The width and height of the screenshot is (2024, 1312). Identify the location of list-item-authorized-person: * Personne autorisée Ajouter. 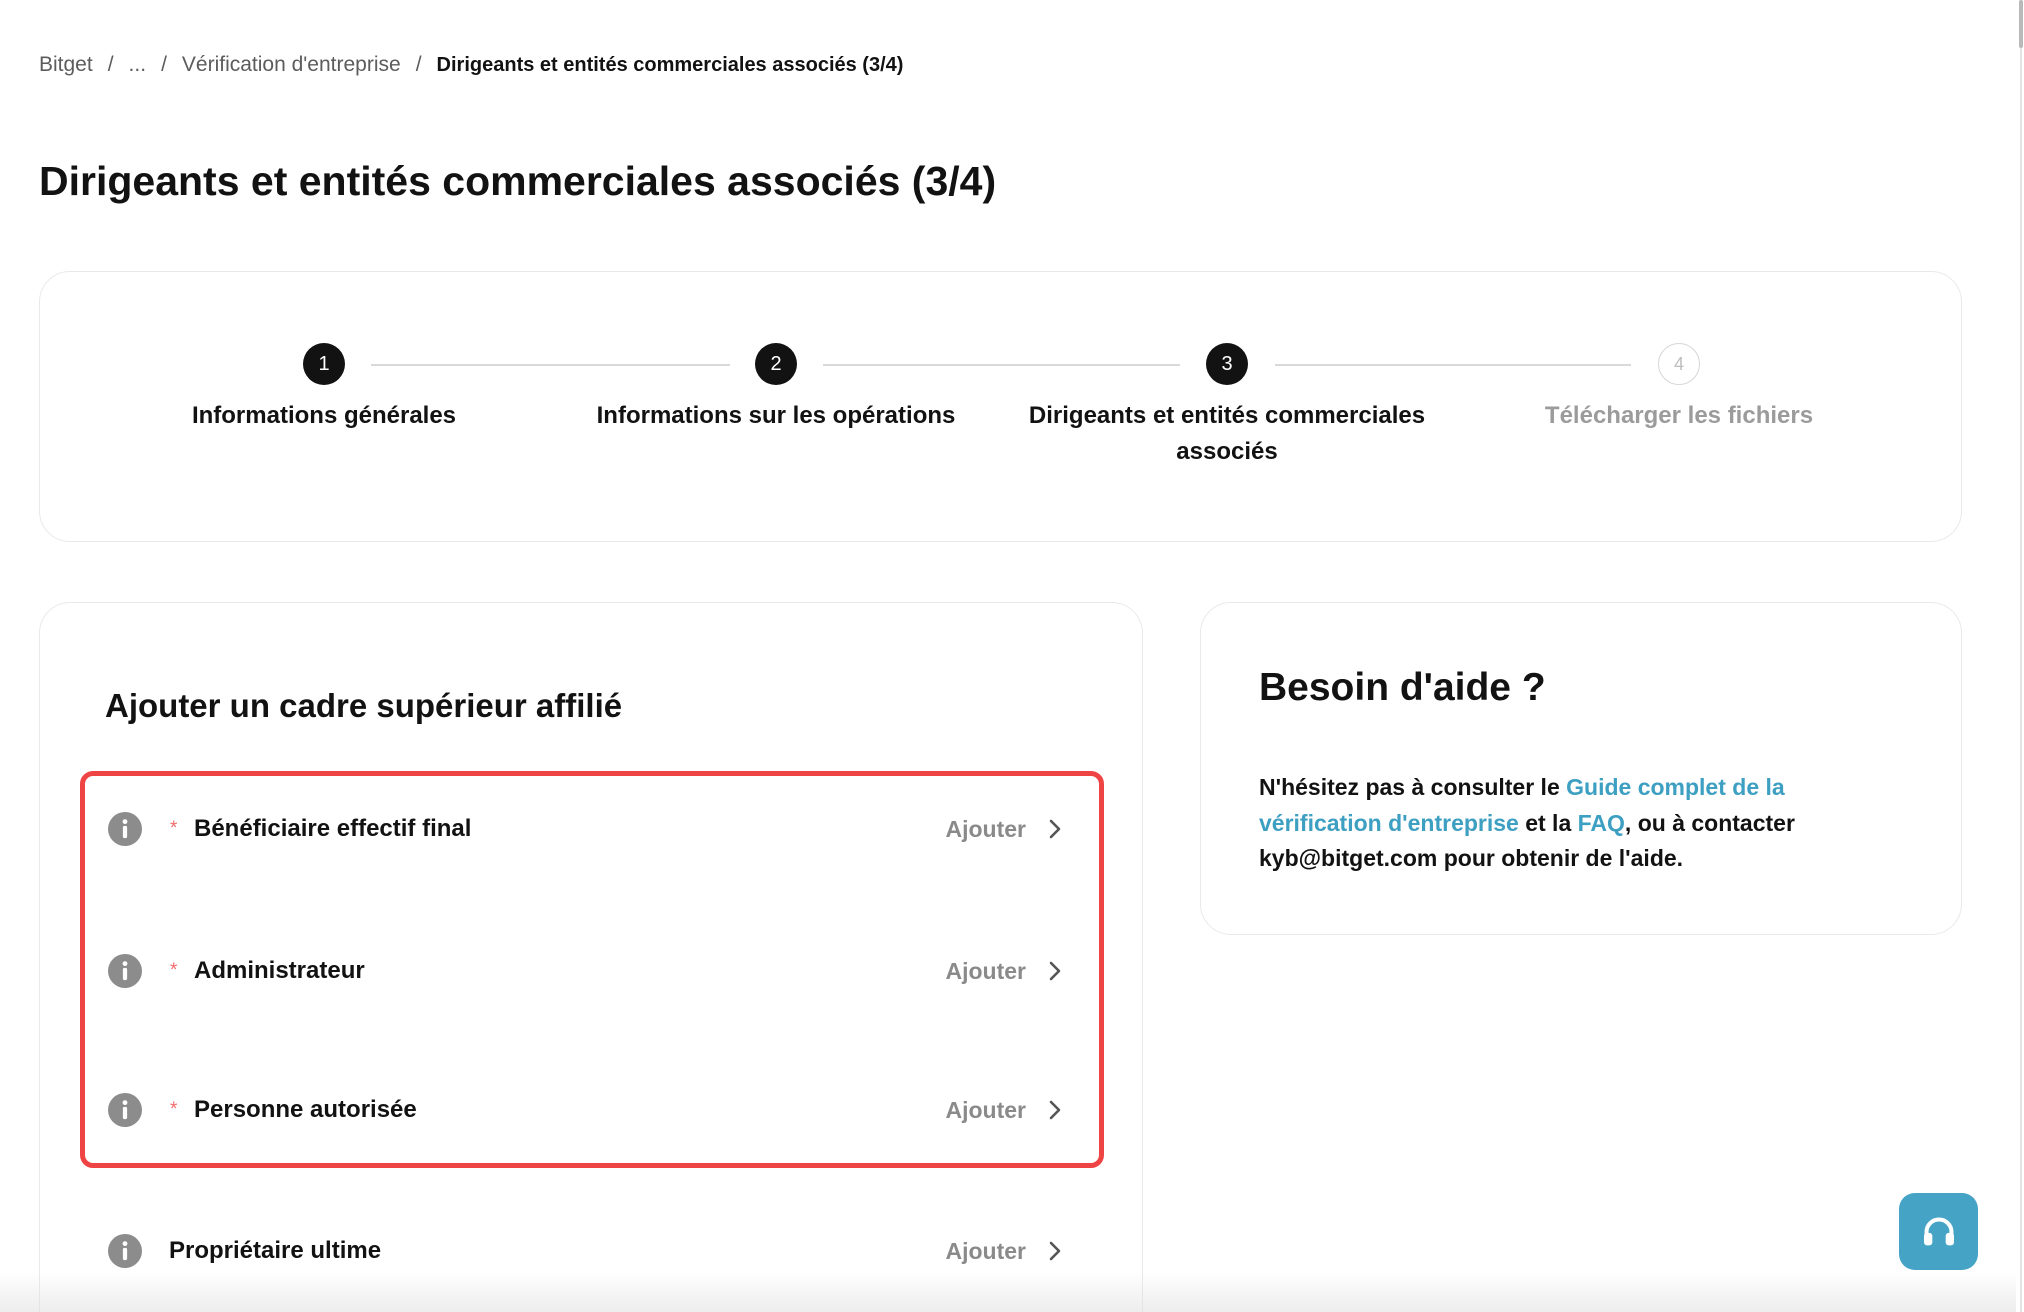
(590, 1110).